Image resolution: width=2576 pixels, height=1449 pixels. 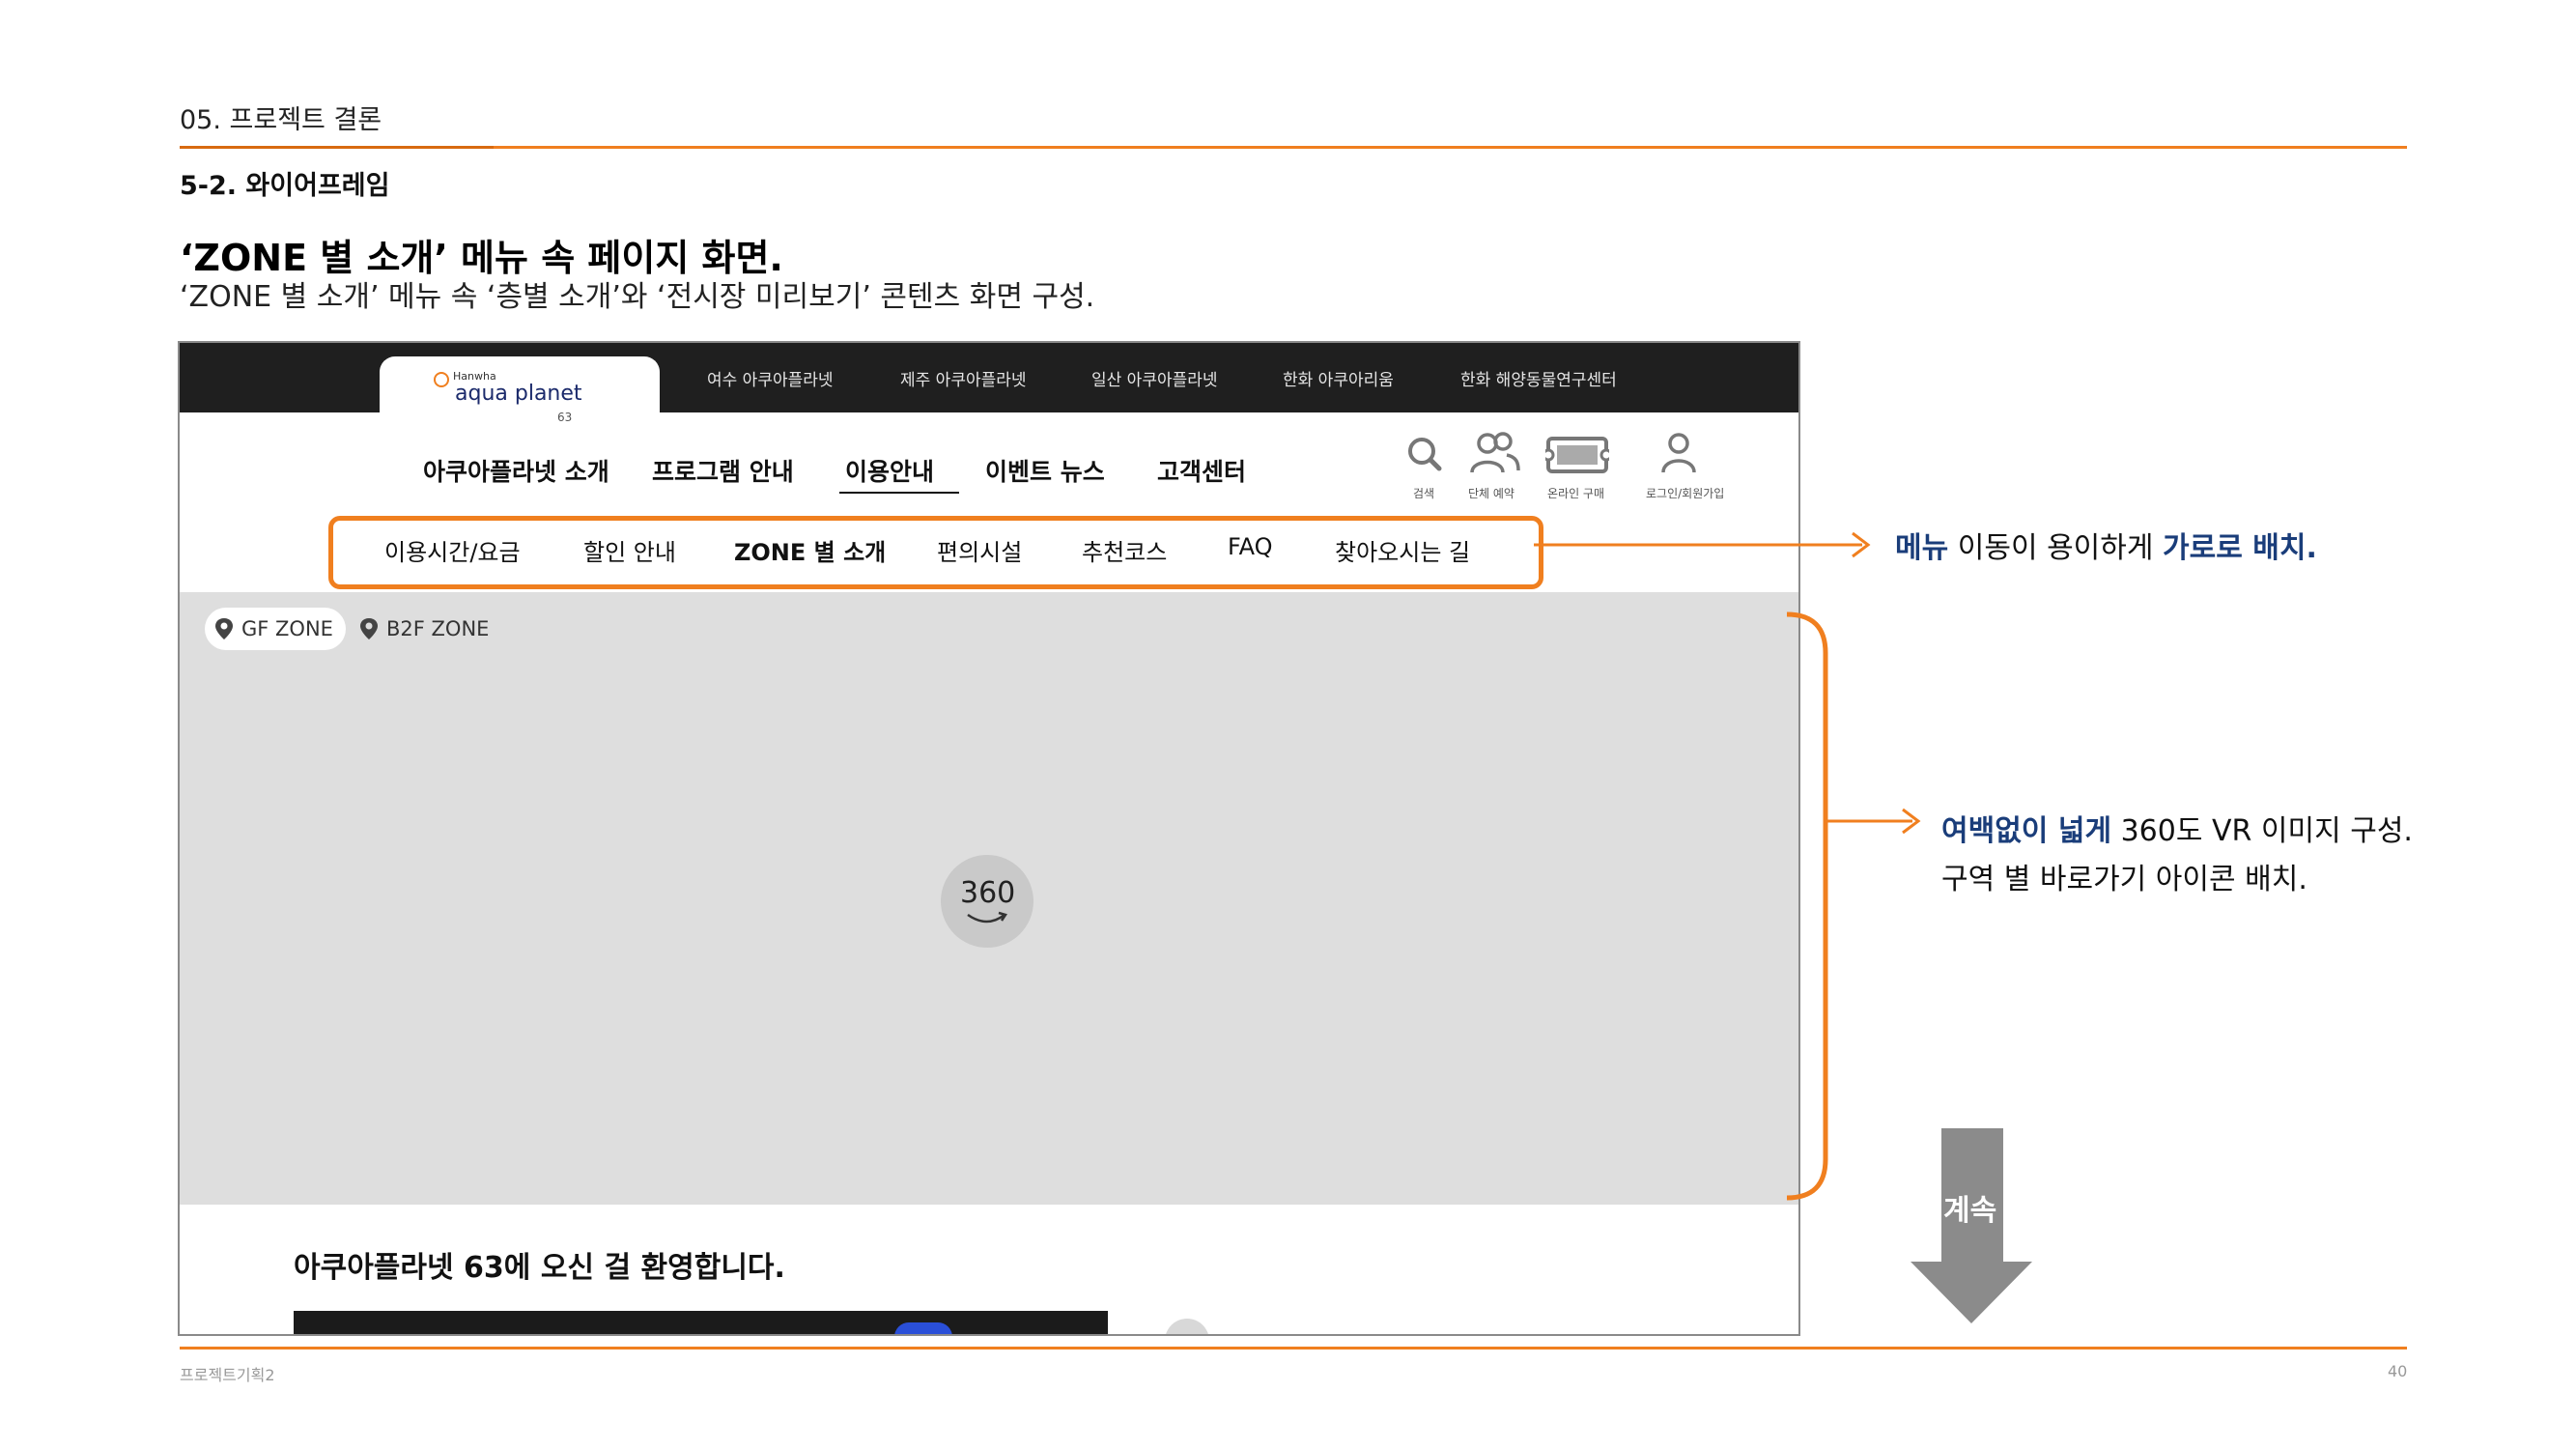 I want to click on annotation-lines, so click(x=1783, y=927).